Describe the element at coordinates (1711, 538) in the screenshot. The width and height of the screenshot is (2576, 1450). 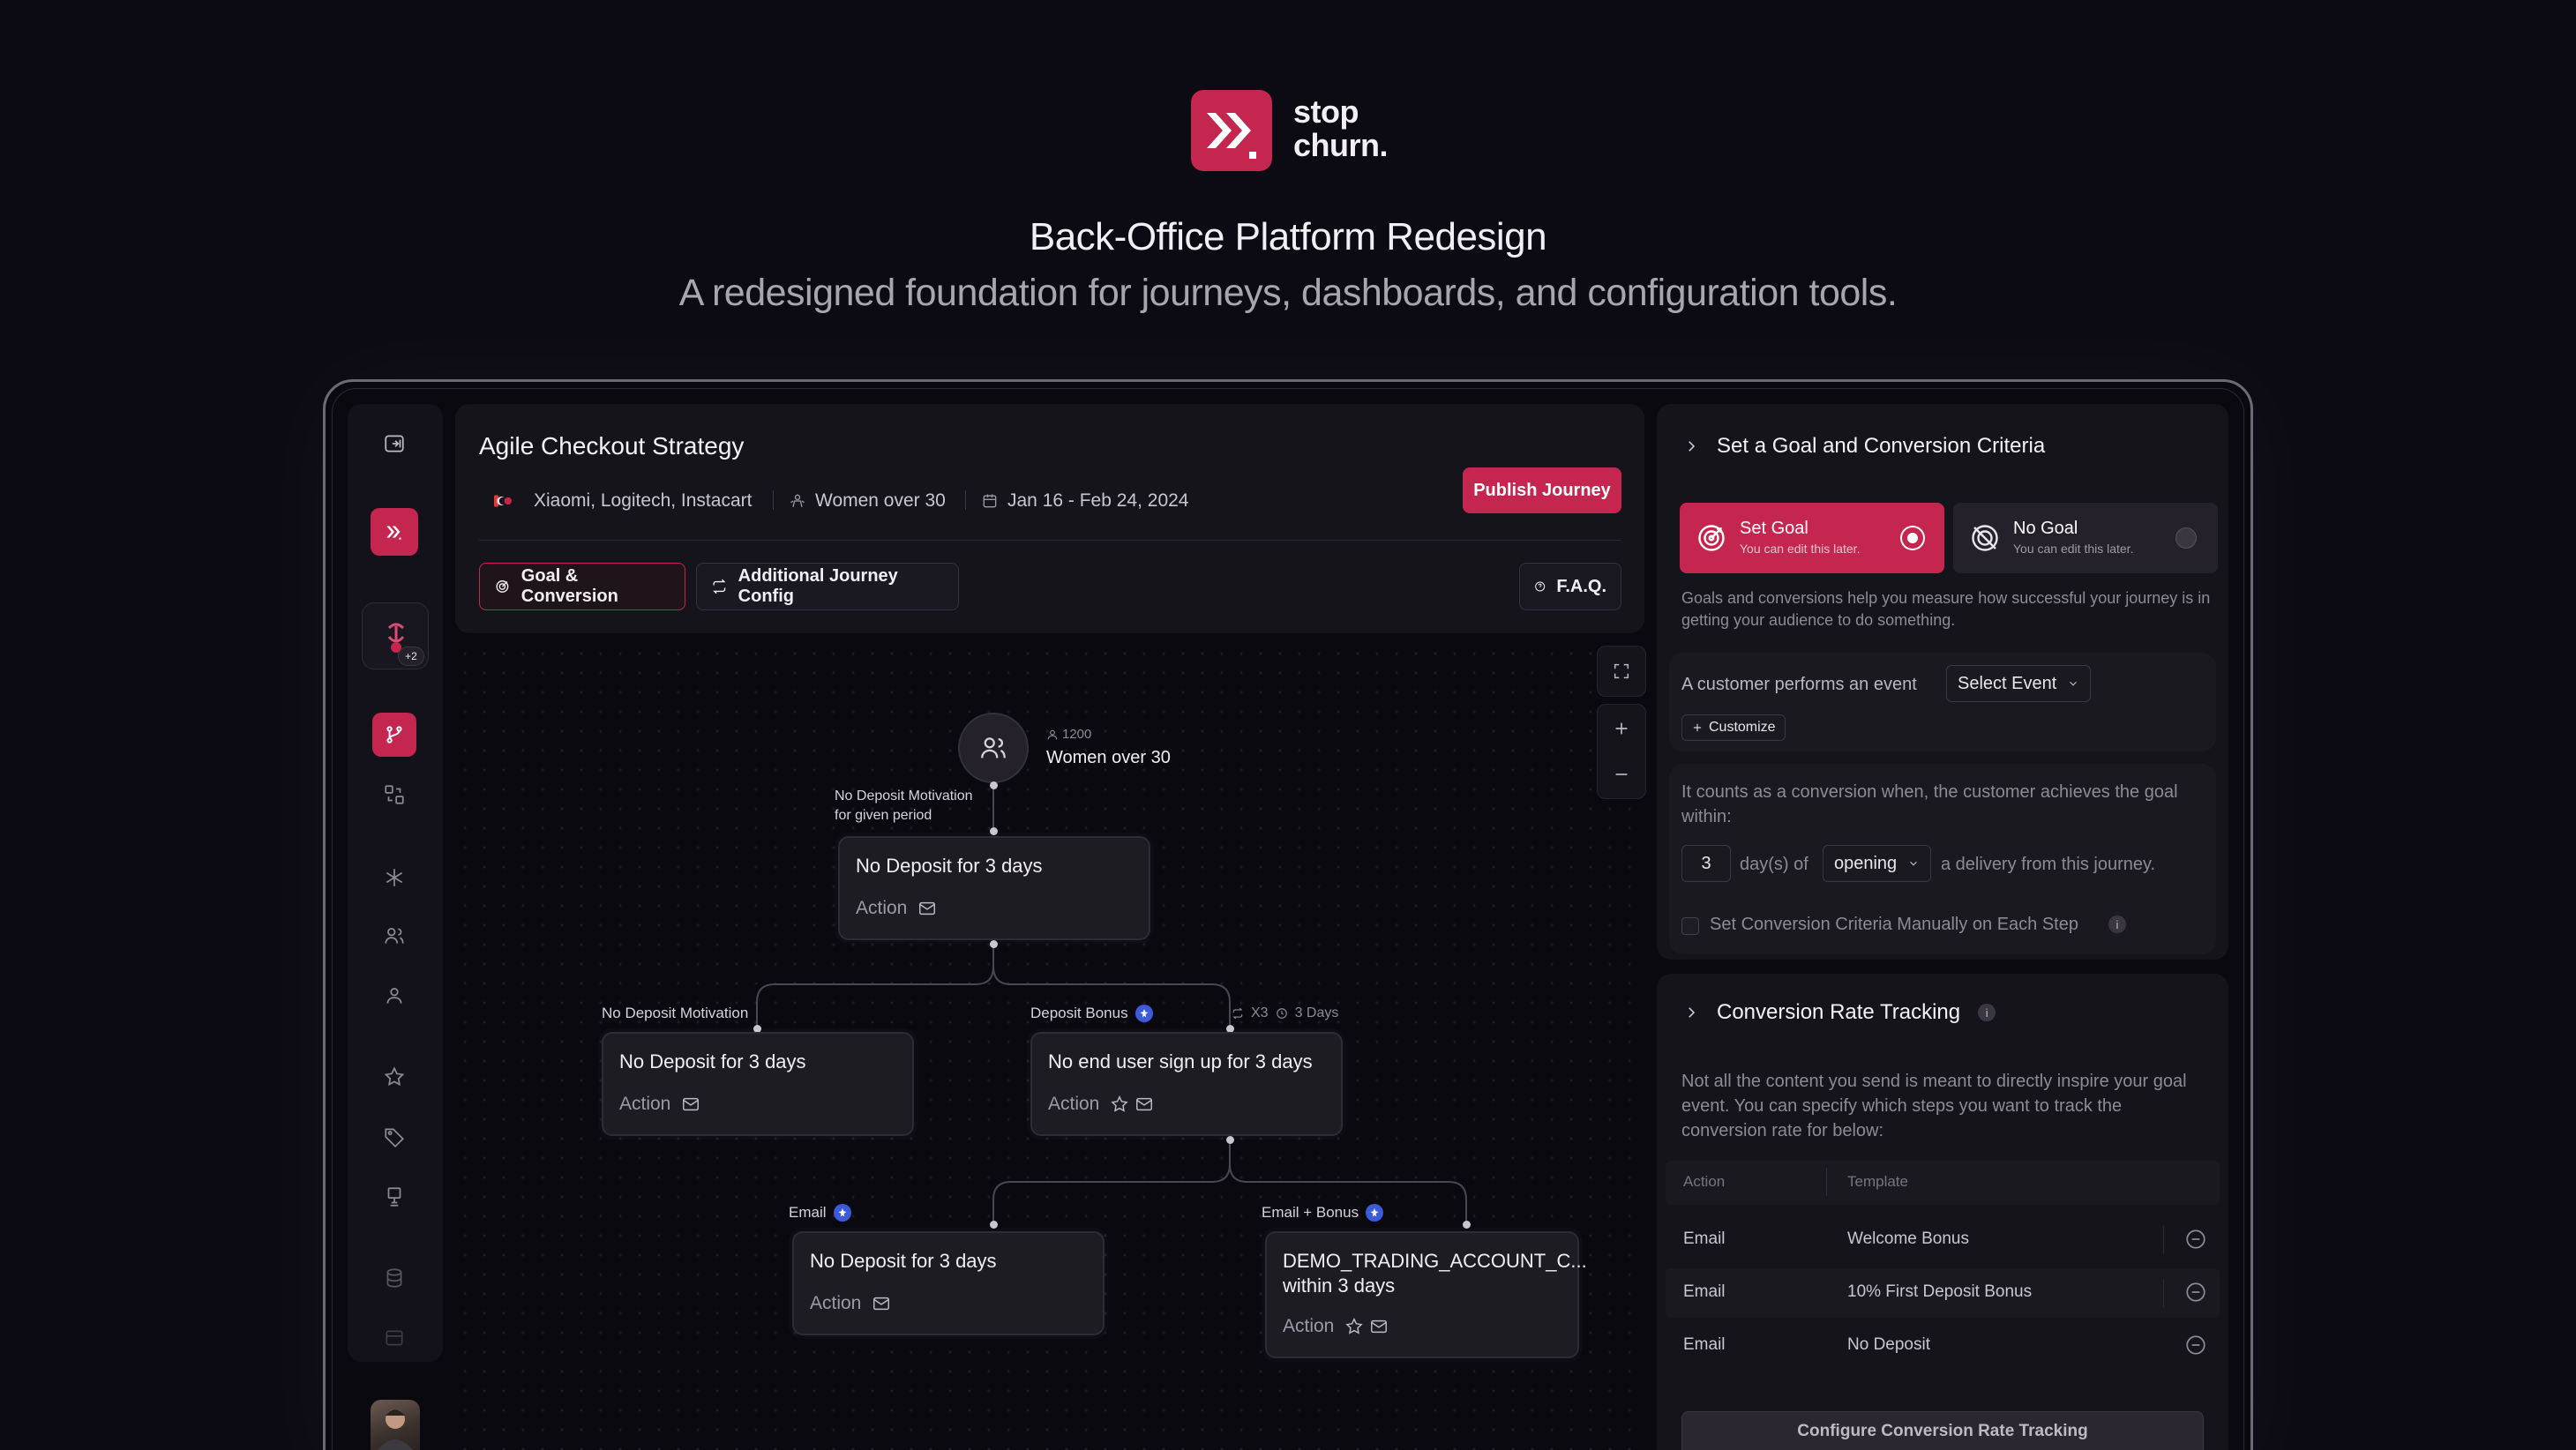
I see `target-icon` at that location.